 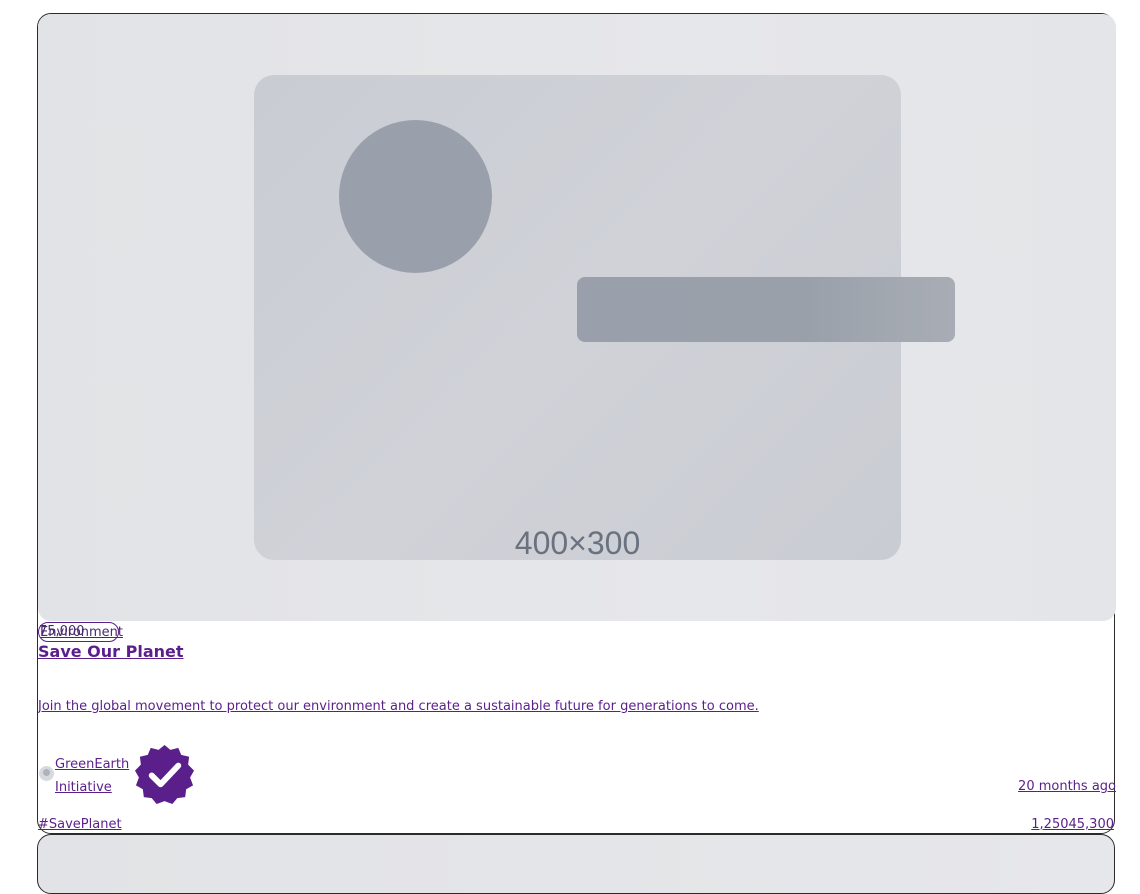 What do you see at coordinates (576, 864) in the screenshot?
I see `next-campaign-card` at bounding box center [576, 864].